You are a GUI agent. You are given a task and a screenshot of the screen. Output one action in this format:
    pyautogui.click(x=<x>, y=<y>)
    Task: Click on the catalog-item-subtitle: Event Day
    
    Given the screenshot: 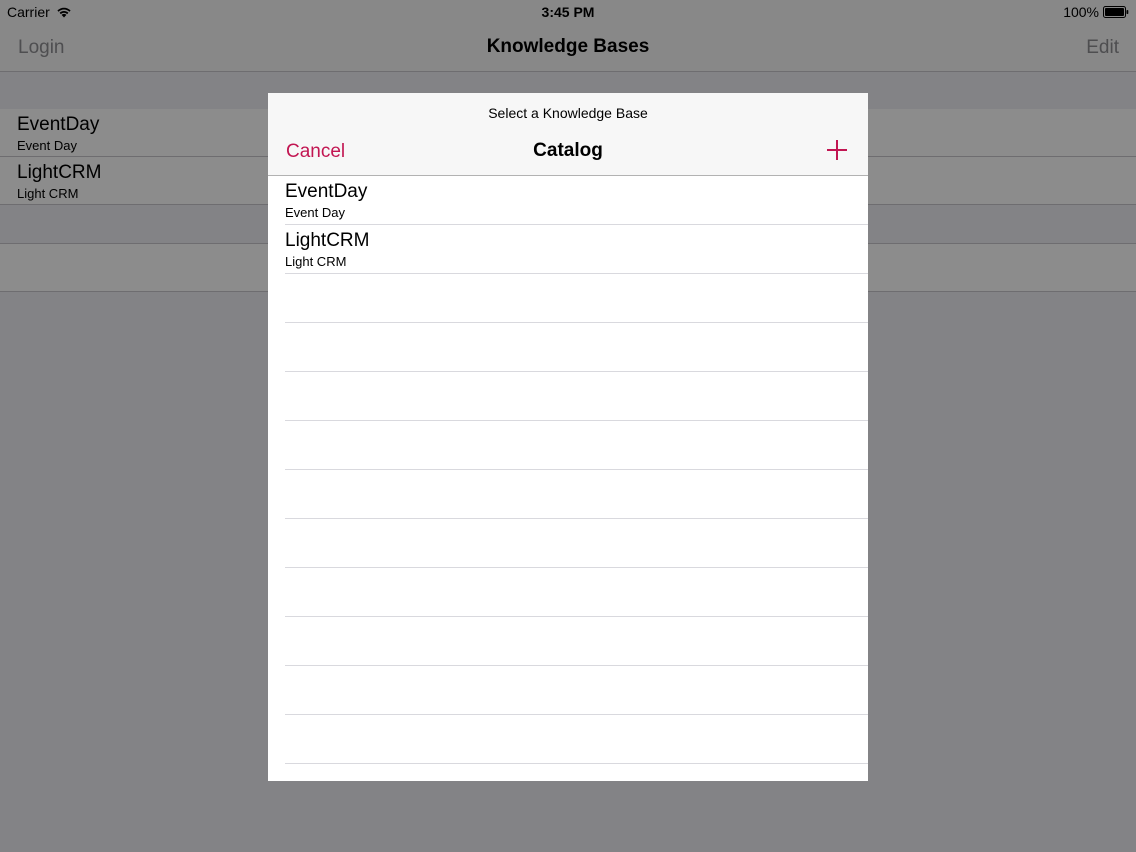 What is the action you would take?
    pyautogui.click(x=315, y=212)
    